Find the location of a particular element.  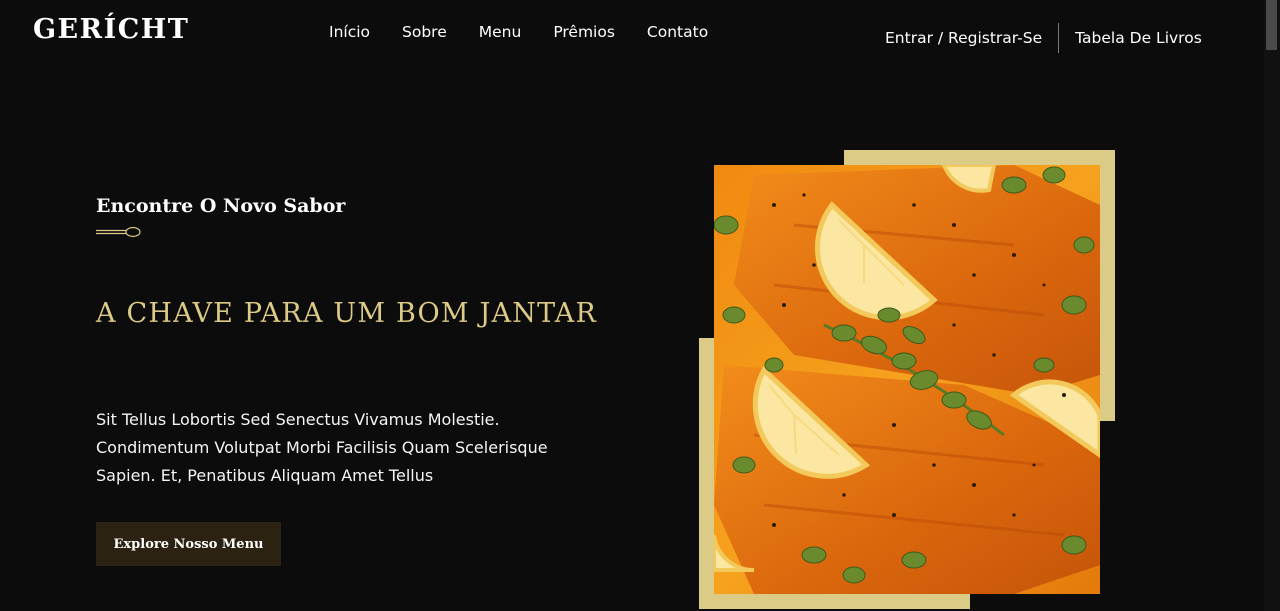

nav-link-contato: Contato is located at coordinates (677, 32).